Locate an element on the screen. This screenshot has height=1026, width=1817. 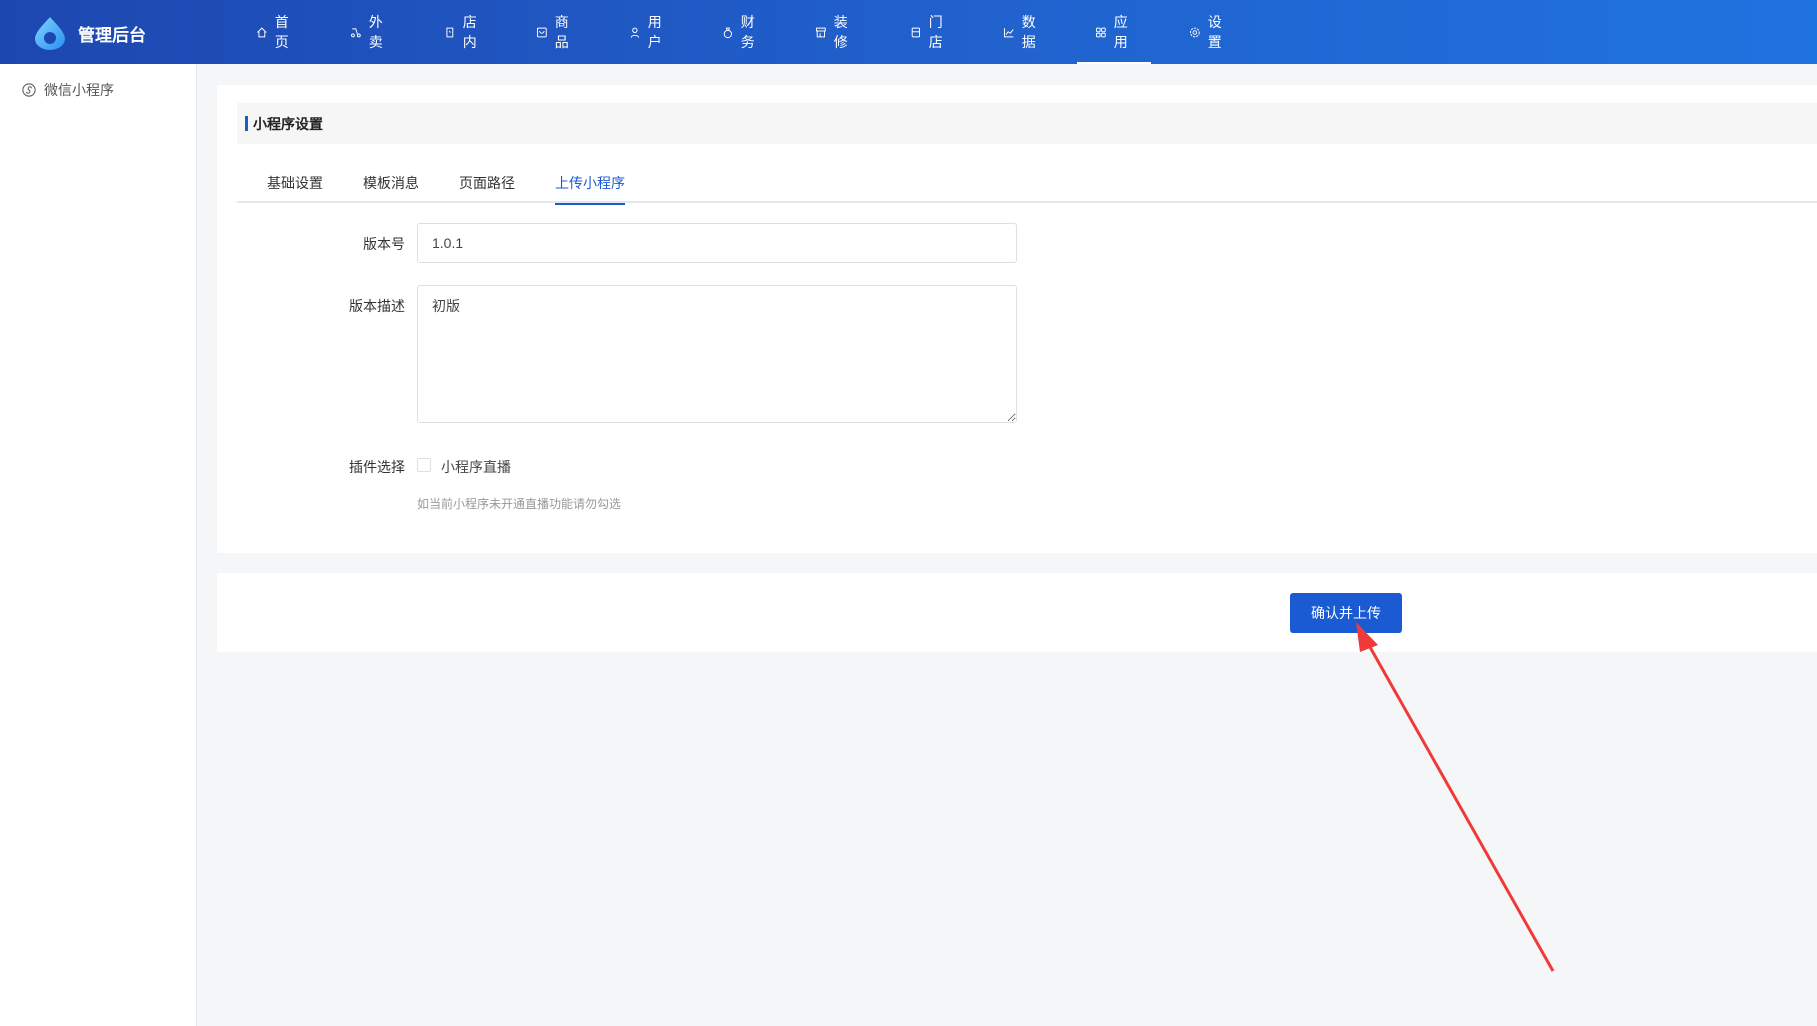
brand-title: 管理后台 is located at coordinates (112, 35).